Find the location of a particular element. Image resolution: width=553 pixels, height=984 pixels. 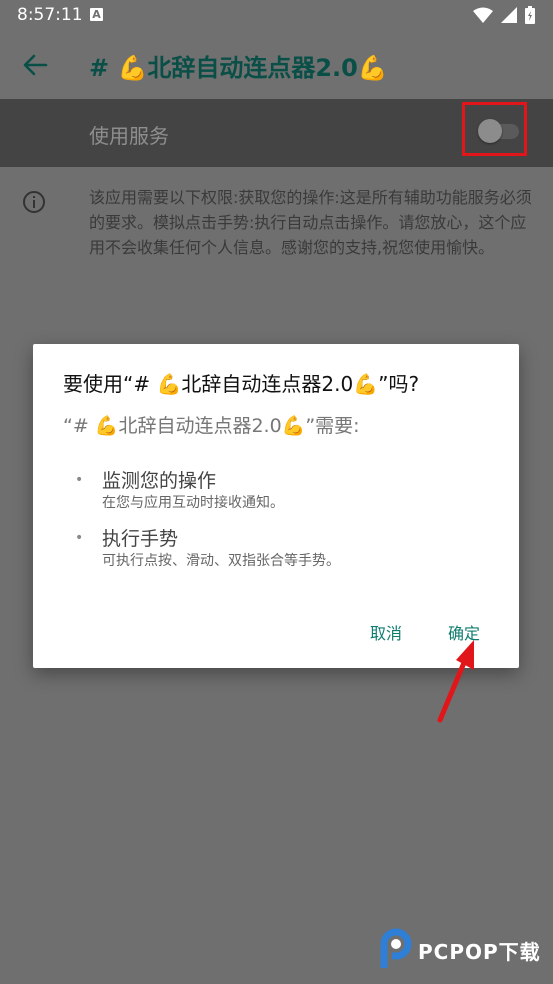

watermark-text: PCPOP下载 is located at coordinates (479, 952).